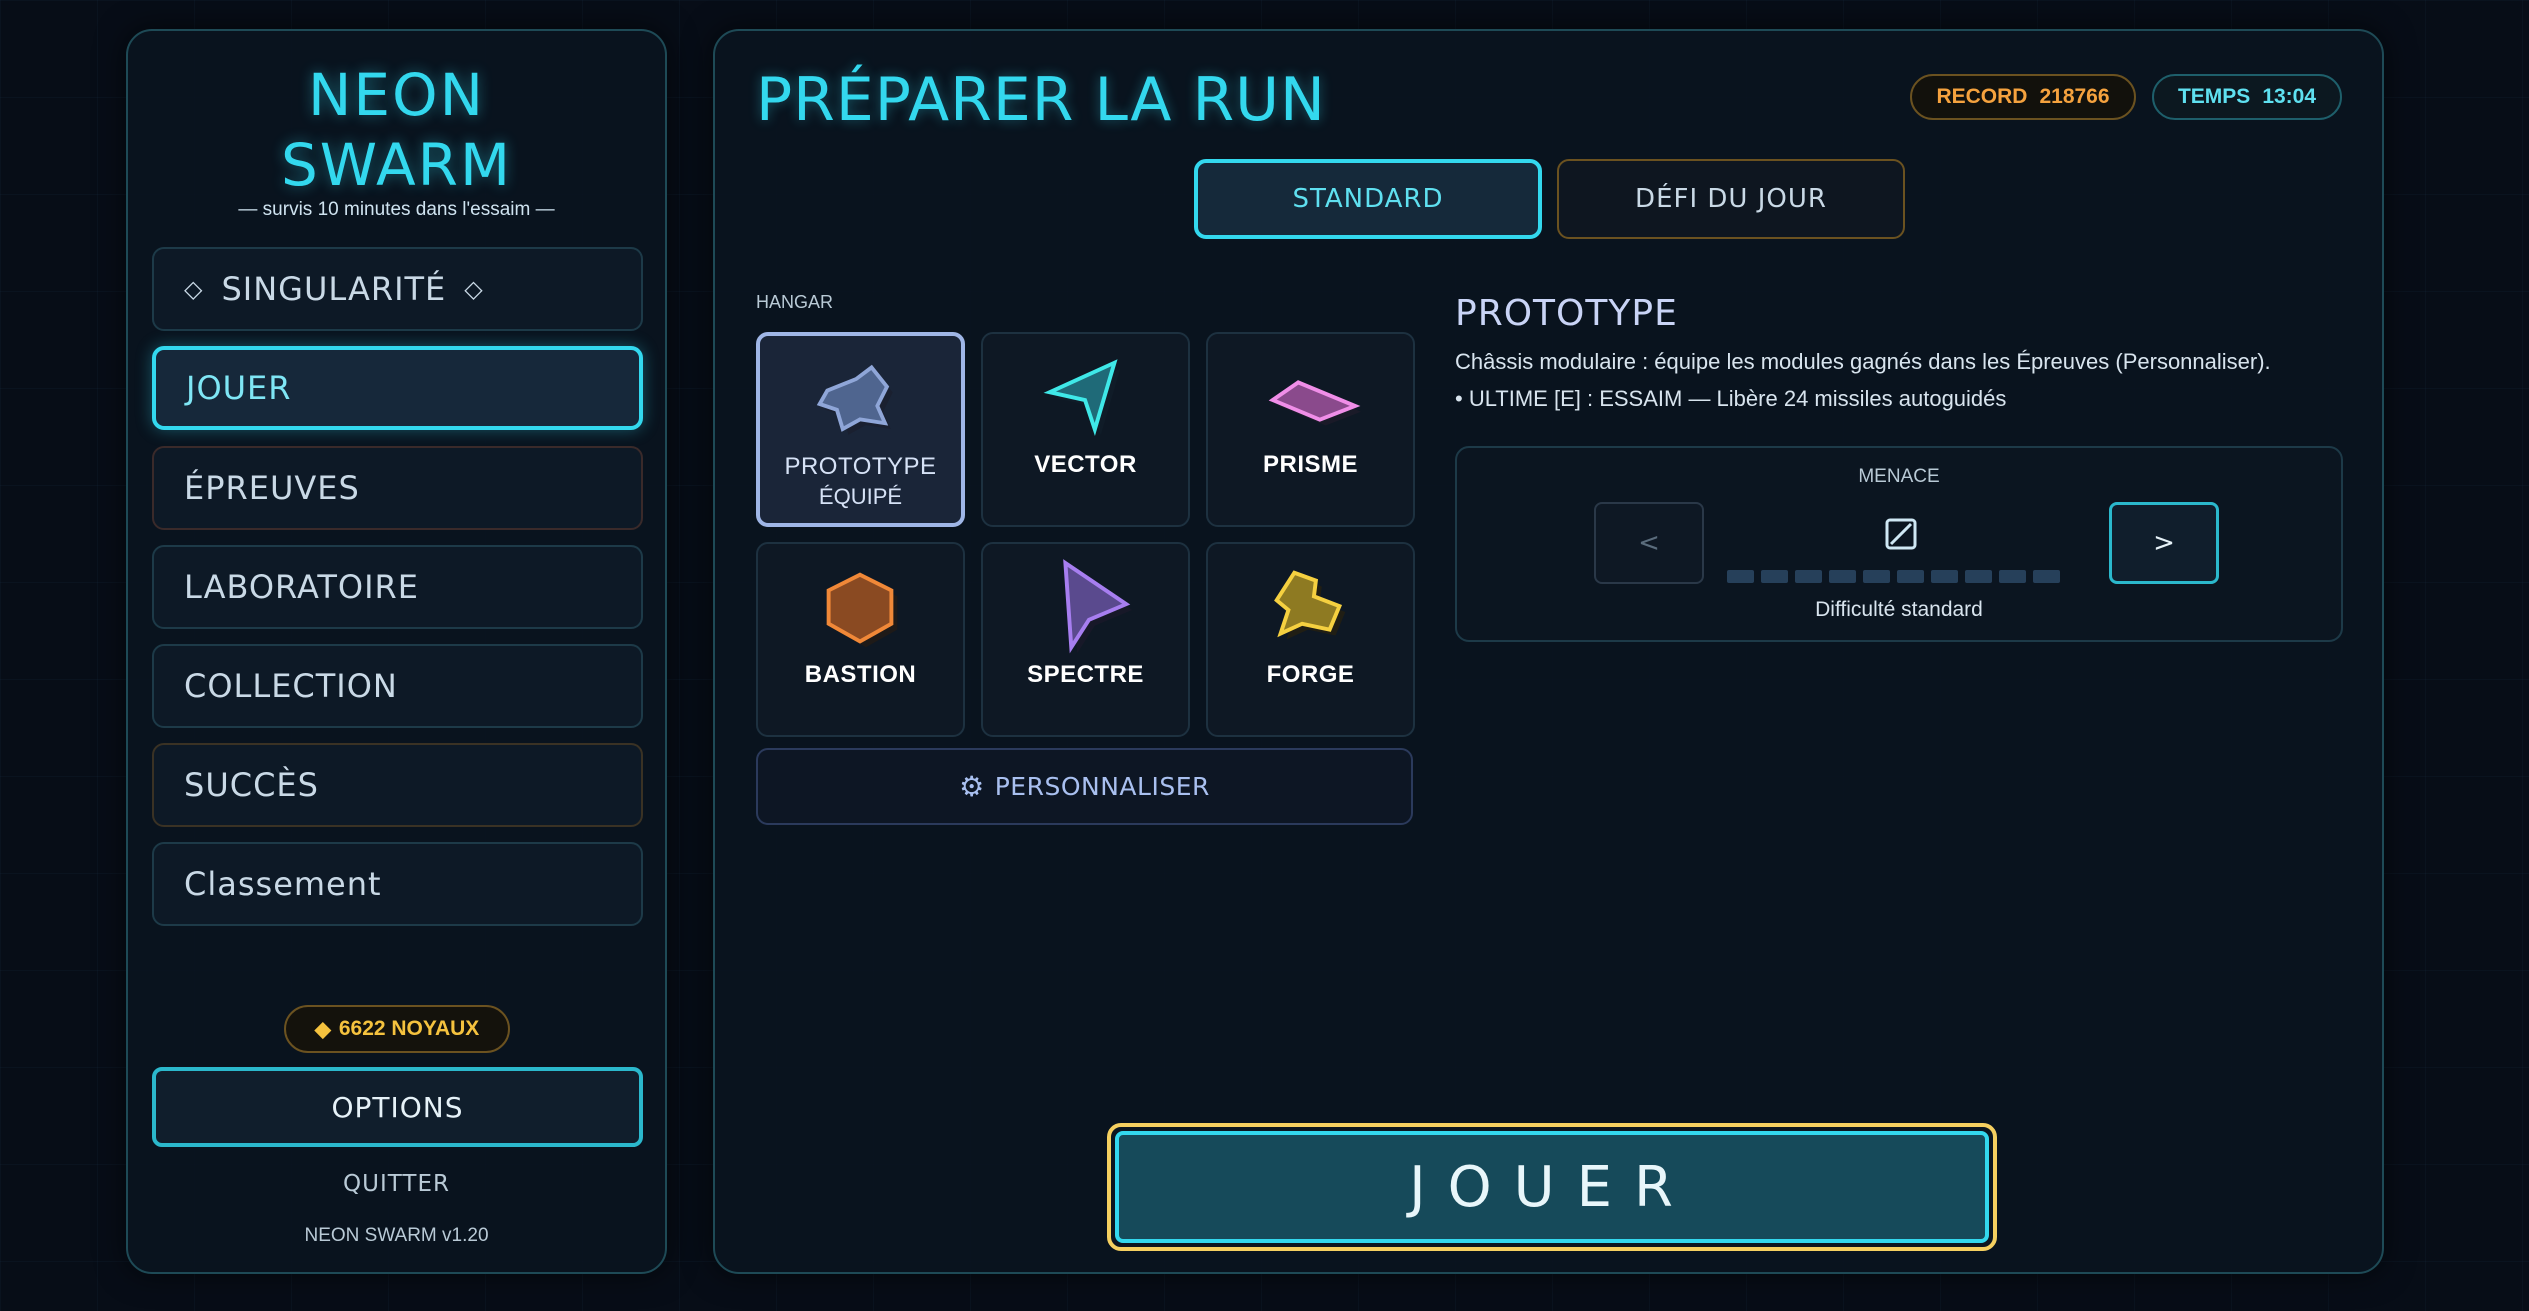 The image size is (2529, 1311). What do you see at coordinates (397, 388) in the screenshot?
I see `menu-item-jouer: JOUER` at bounding box center [397, 388].